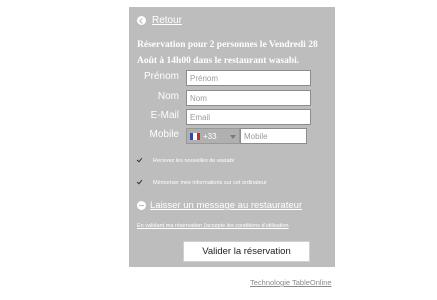 This screenshot has width=437, height=300. Describe the element at coordinates (141, 205) in the screenshot. I see `minus-circle-icon` at that location.